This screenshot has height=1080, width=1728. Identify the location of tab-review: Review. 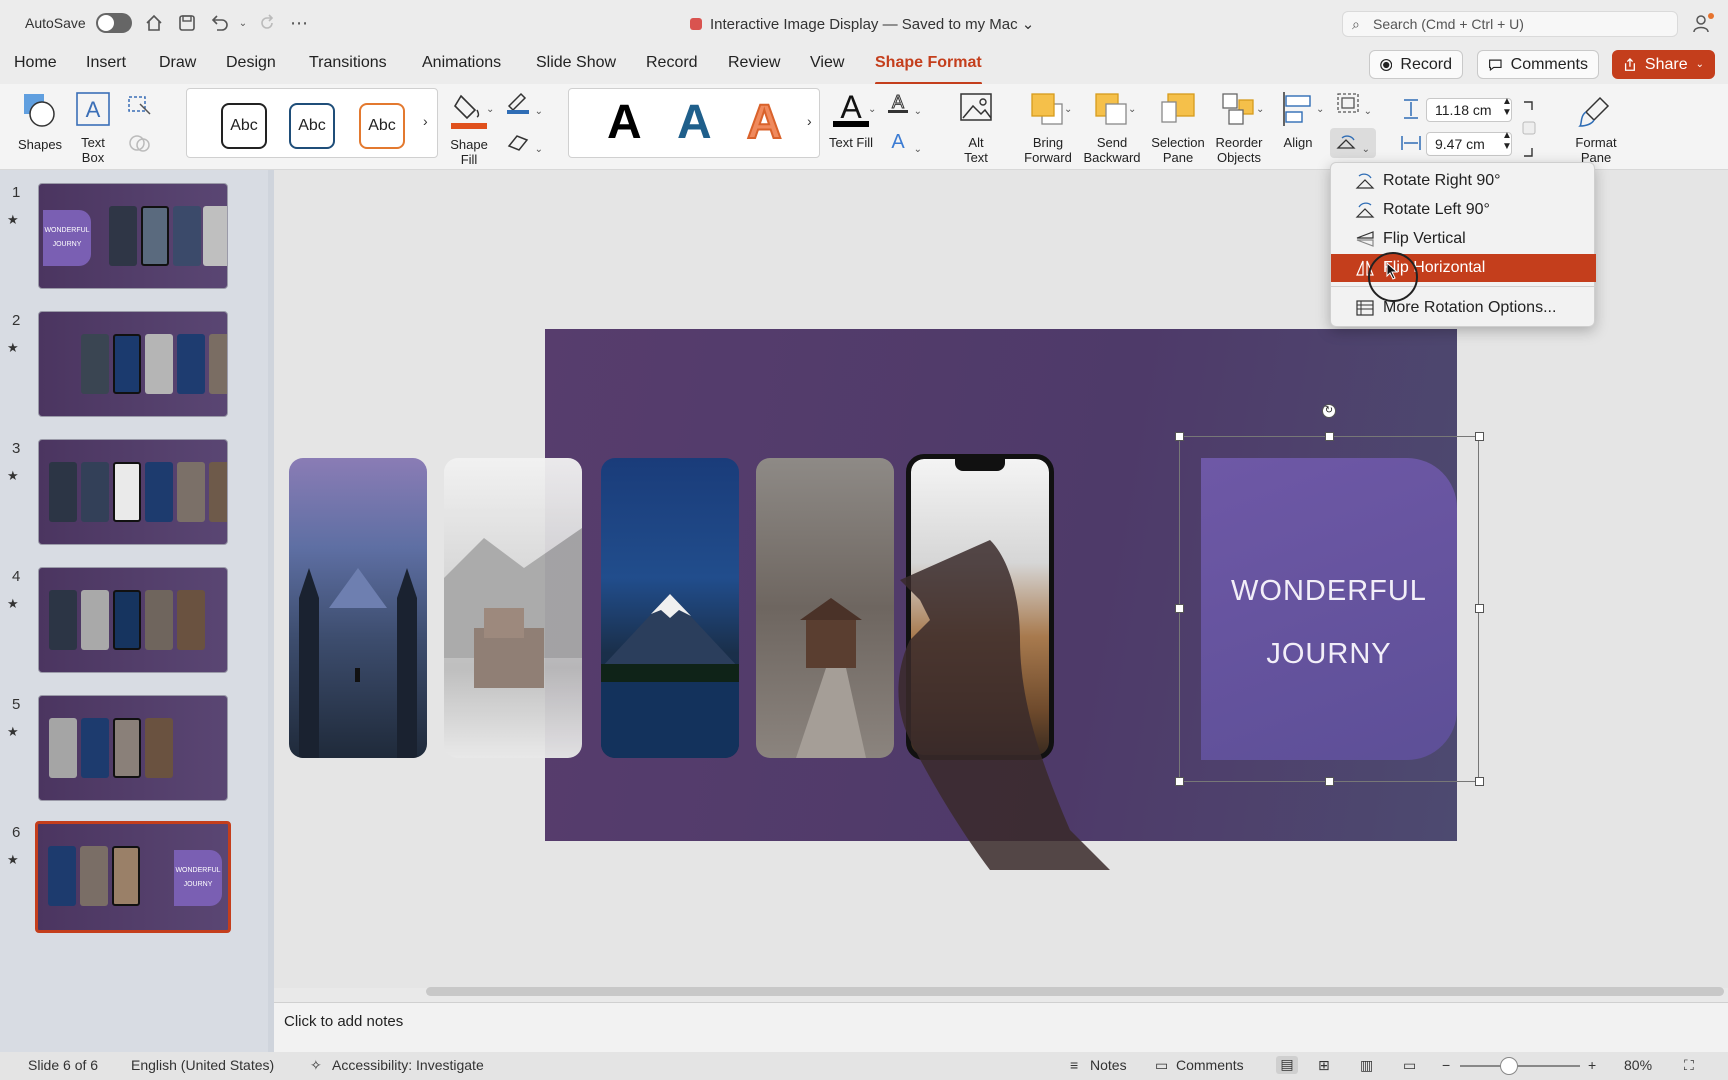
(754, 63).